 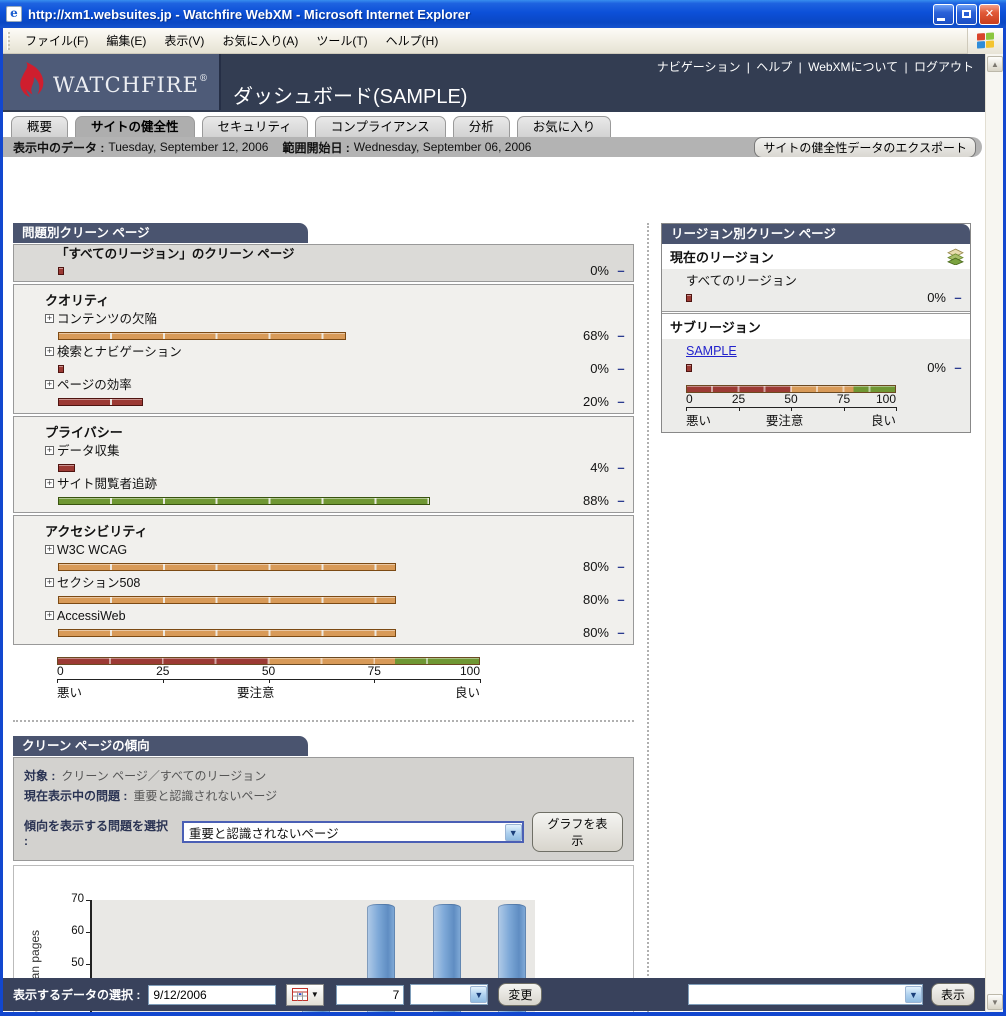 I want to click on header-link-1: ヘルプ, so click(x=774, y=67).